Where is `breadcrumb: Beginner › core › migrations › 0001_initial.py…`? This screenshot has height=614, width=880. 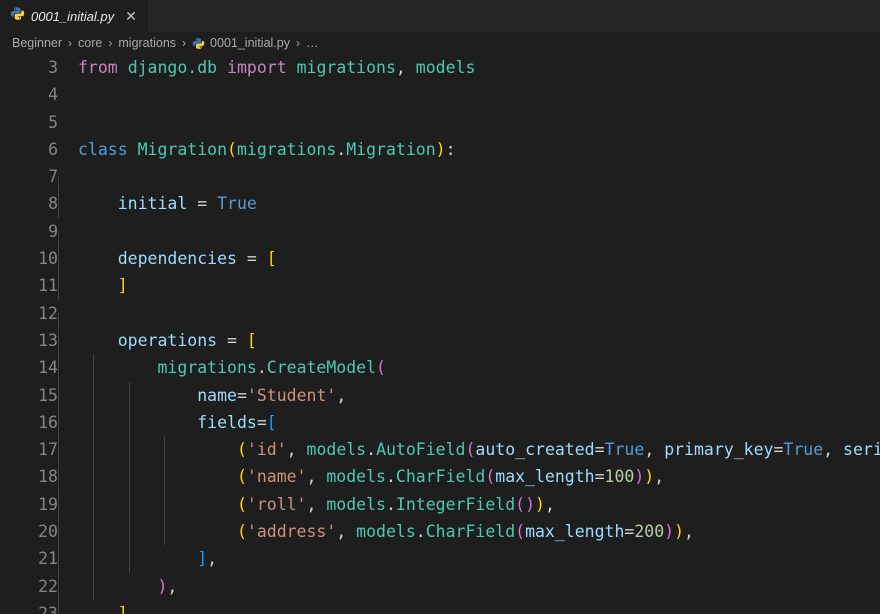 breadcrumb: Beginner › core › migrations › 0001_initial.py… is located at coordinates (440, 43).